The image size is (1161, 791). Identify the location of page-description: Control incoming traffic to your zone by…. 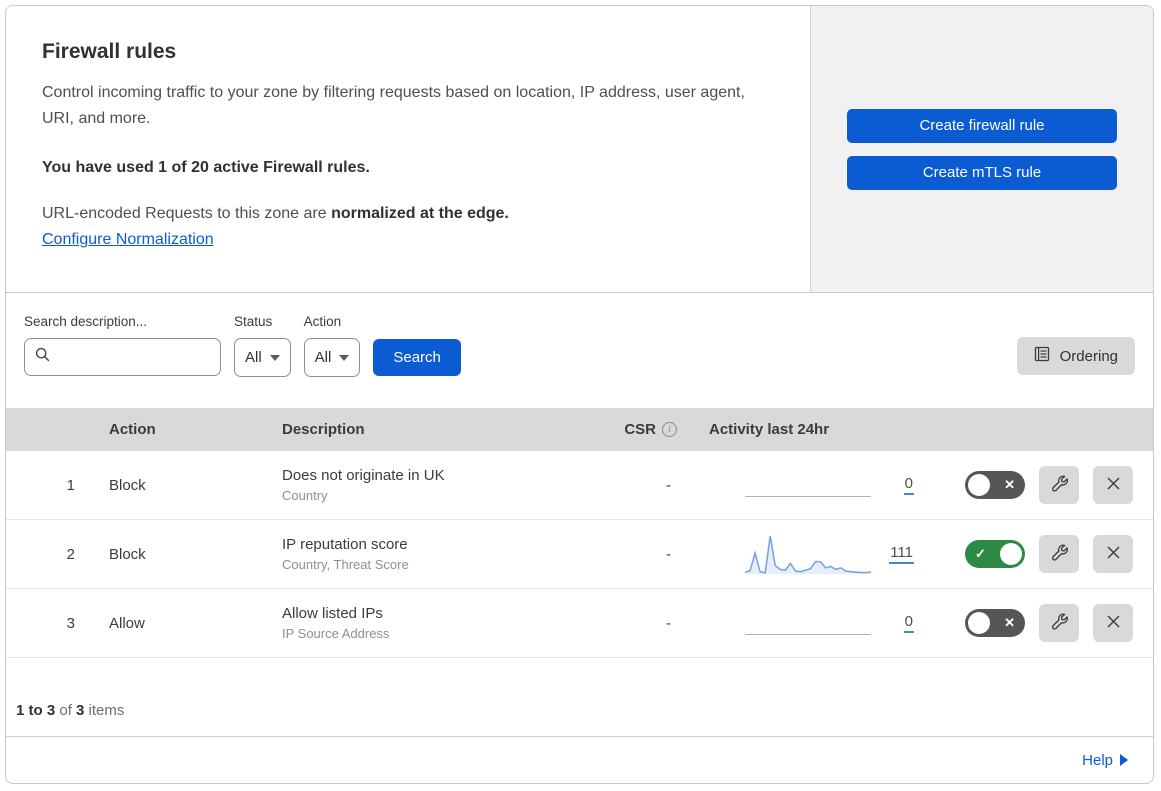
(393, 105).